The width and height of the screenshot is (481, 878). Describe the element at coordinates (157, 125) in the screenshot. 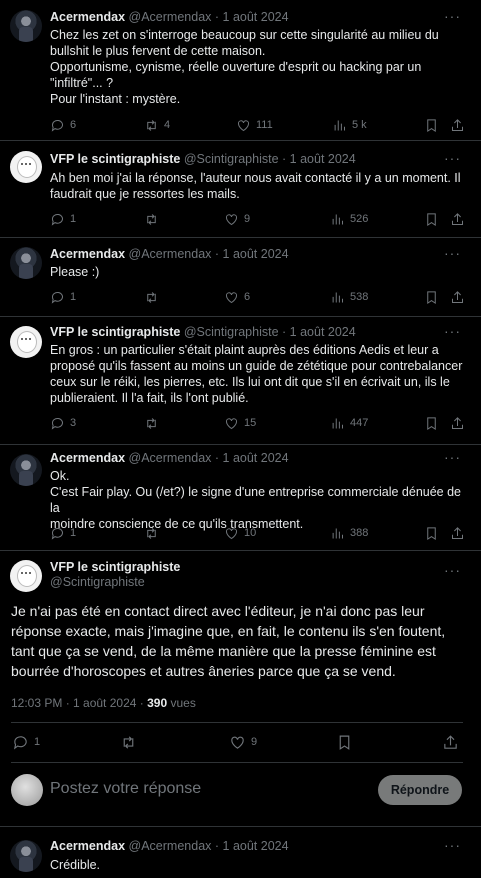

I see `retweet-button: 4` at that location.